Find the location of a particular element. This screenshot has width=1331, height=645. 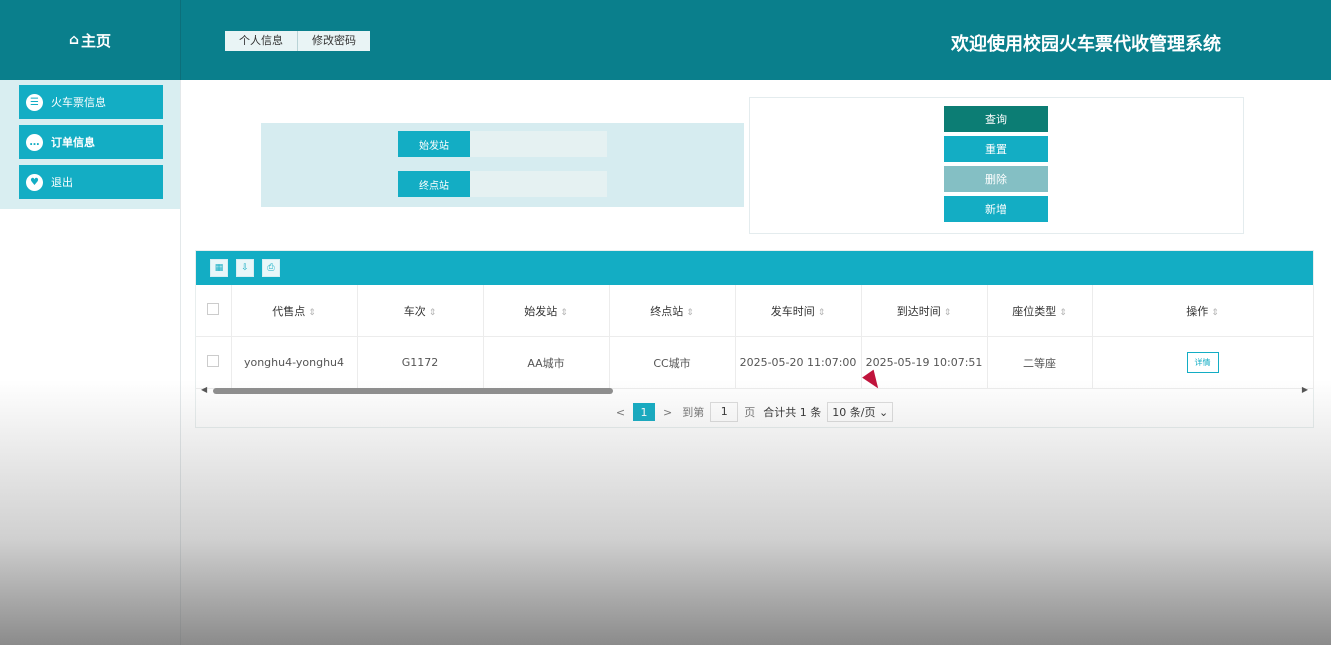

detail-button: 详情 is located at coordinates (1202, 362).